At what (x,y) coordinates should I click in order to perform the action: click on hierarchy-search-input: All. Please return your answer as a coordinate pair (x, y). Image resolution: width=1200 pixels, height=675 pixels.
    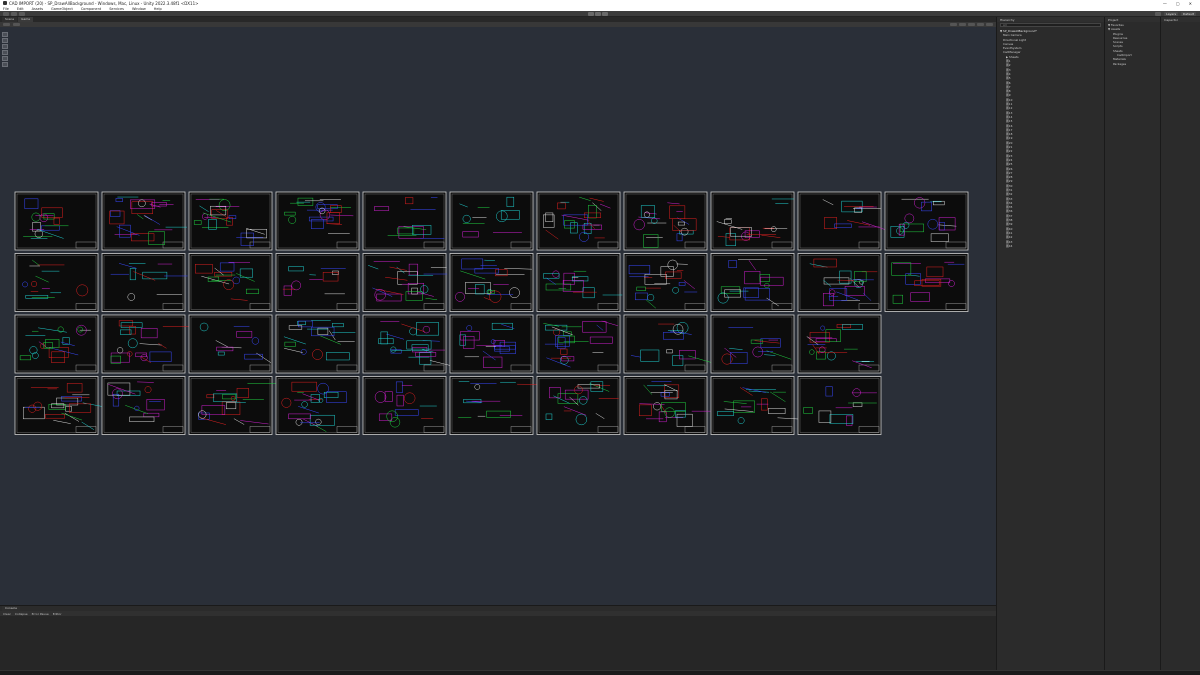
    Looking at the image, I should click on (1050, 25).